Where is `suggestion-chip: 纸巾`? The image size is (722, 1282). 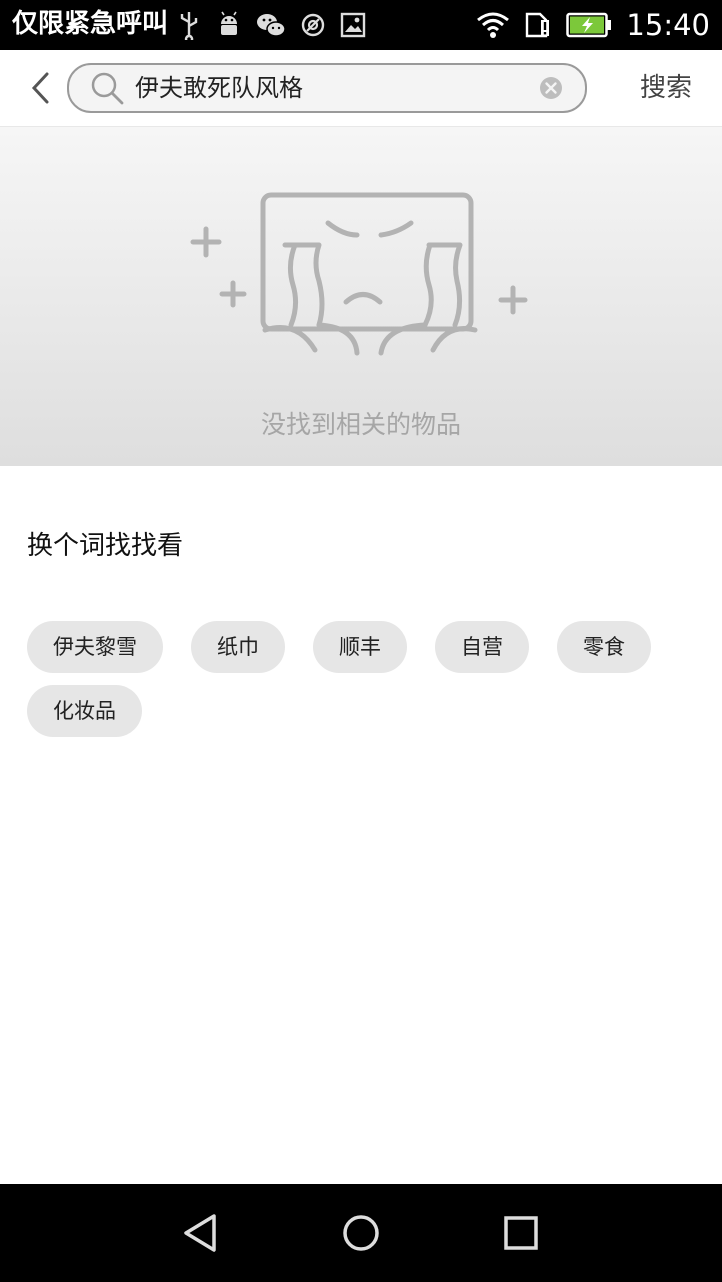 suggestion-chip: 纸巾 is located at coordinates (238, 647).